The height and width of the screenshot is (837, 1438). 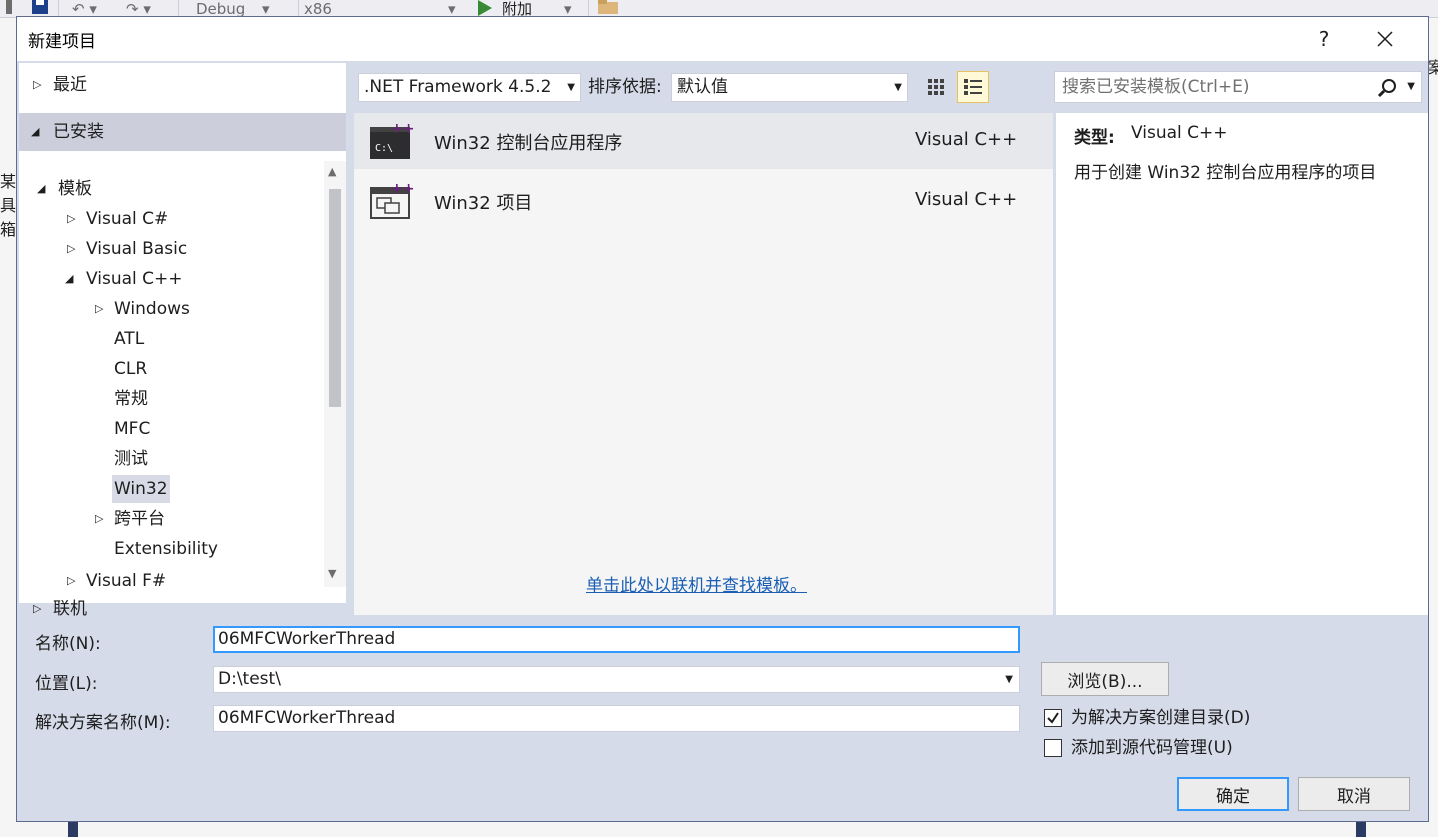 I want to click on location-value: D:\test\, so click(x=249, y=679).